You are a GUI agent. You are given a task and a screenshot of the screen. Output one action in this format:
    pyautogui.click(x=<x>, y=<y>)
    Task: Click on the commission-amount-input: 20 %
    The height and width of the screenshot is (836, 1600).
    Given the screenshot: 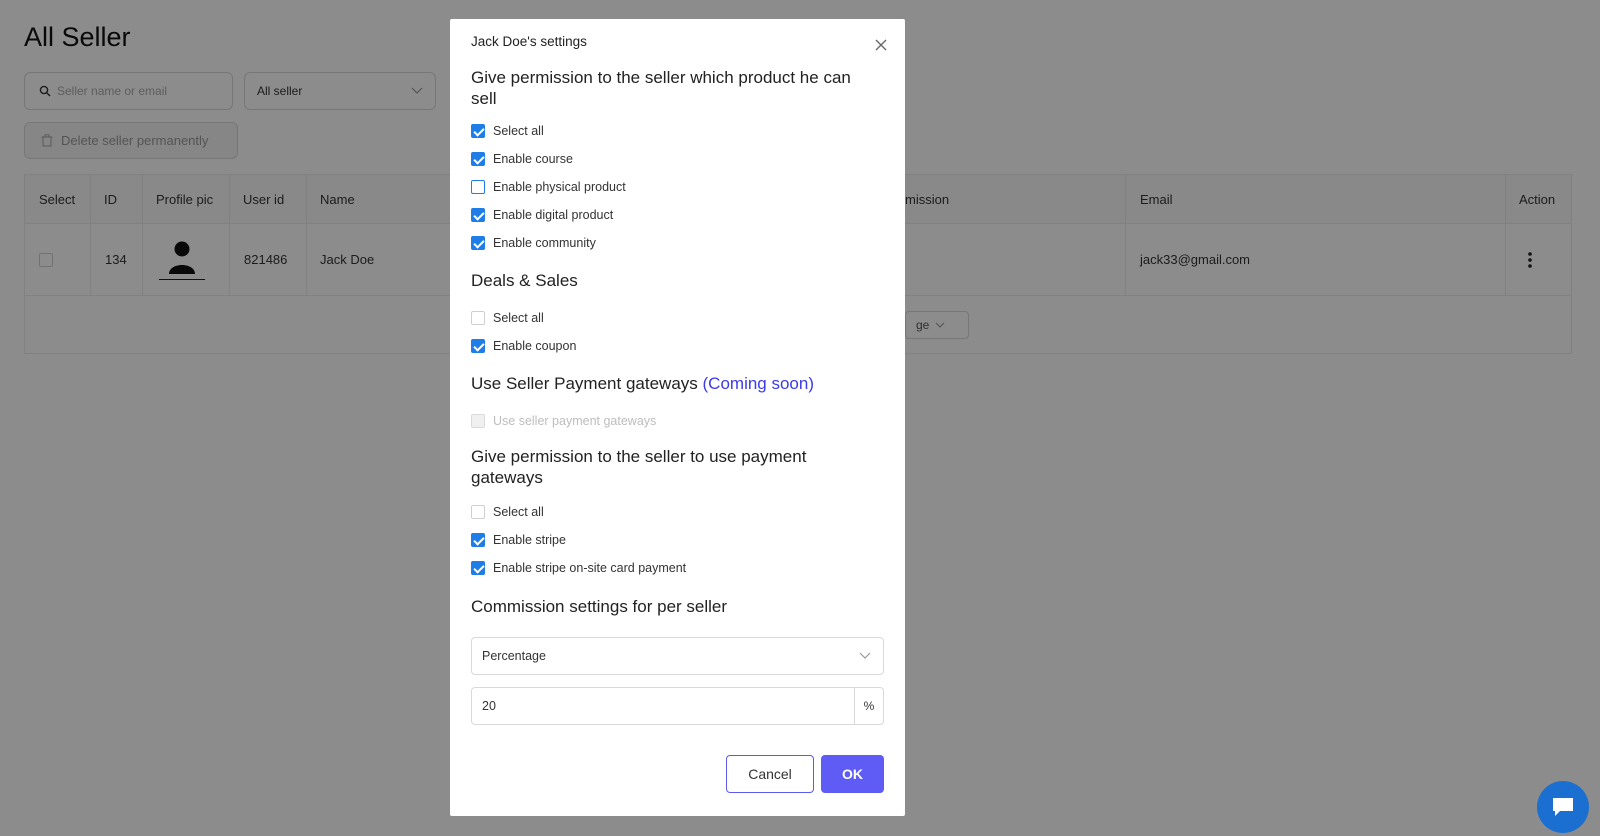 What is the action you would take?
    pyautogui.click(x=677, y=706)
    